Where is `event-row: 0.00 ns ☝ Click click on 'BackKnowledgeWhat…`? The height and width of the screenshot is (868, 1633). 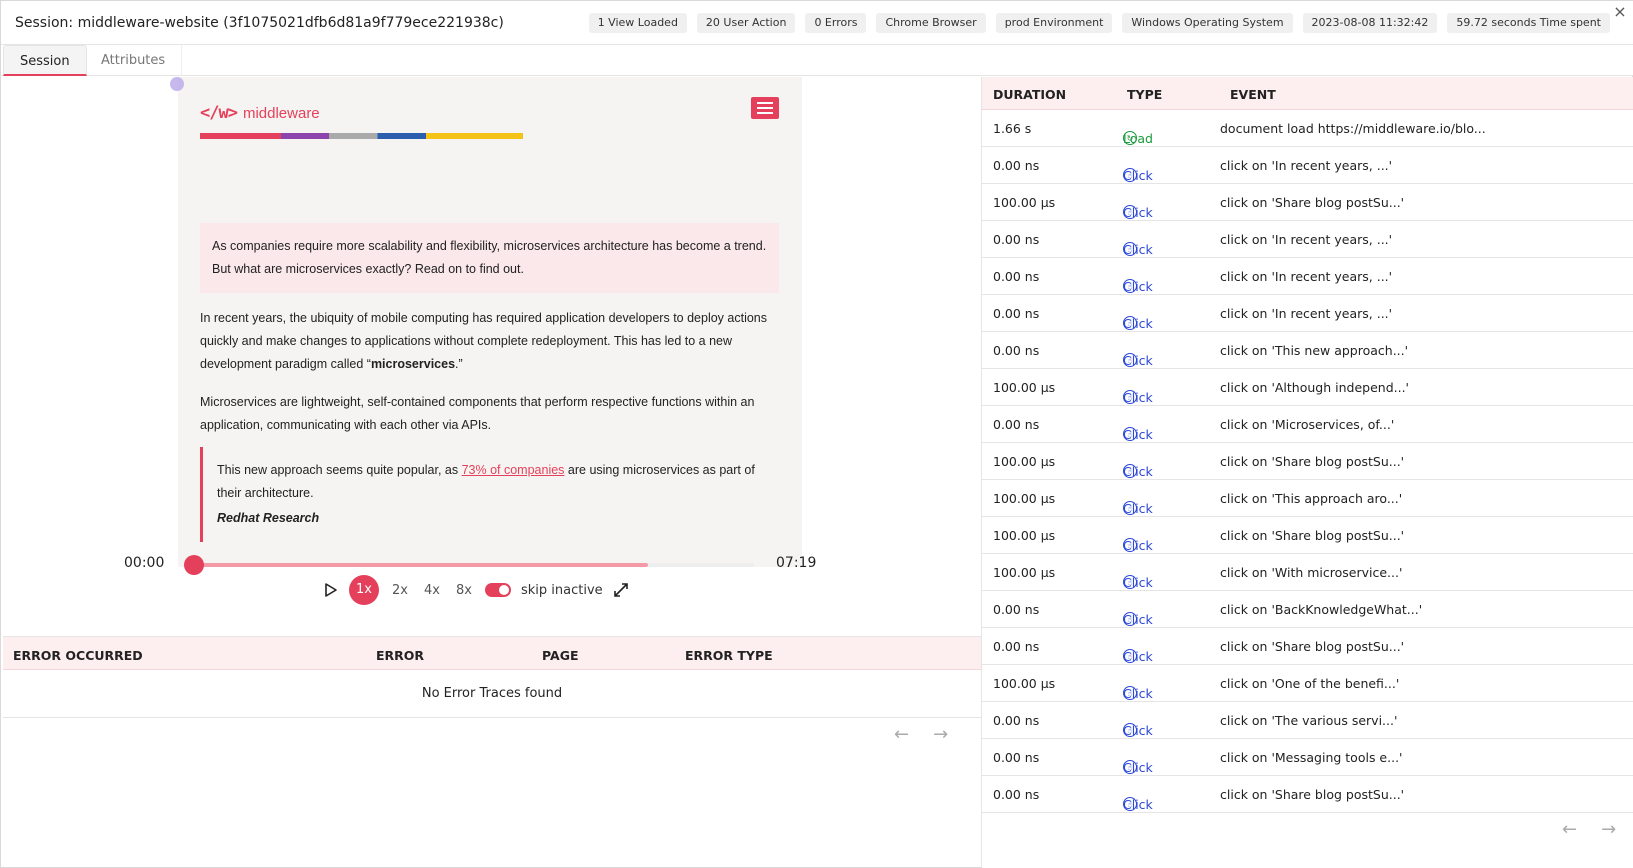
event-row: 0.00 ns ☝ Click click on 'BackKnowledgeWhat… is located at coordinates (1307, 609).